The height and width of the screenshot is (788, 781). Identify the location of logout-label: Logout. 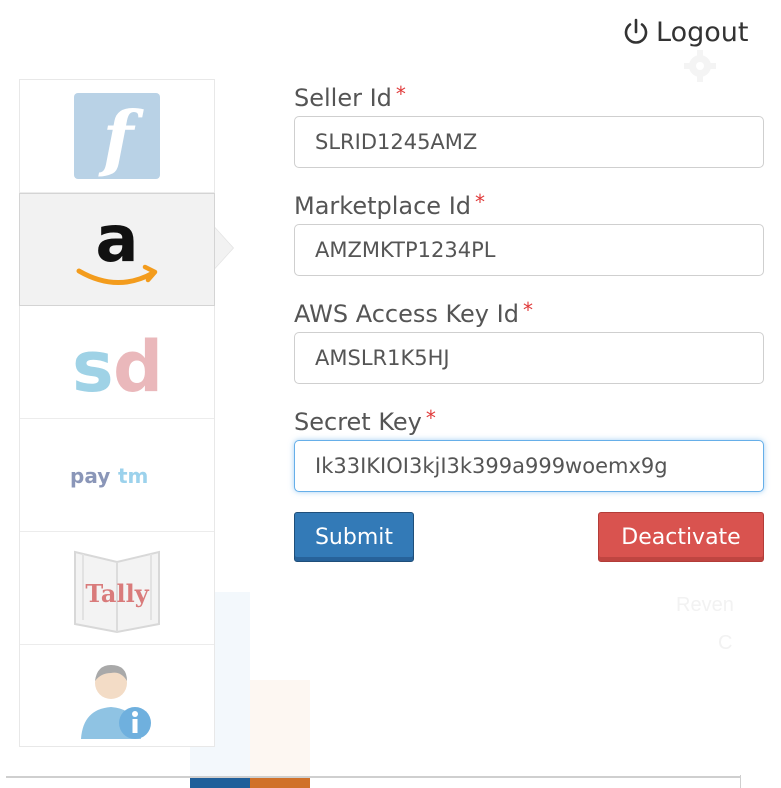
(702, 32).